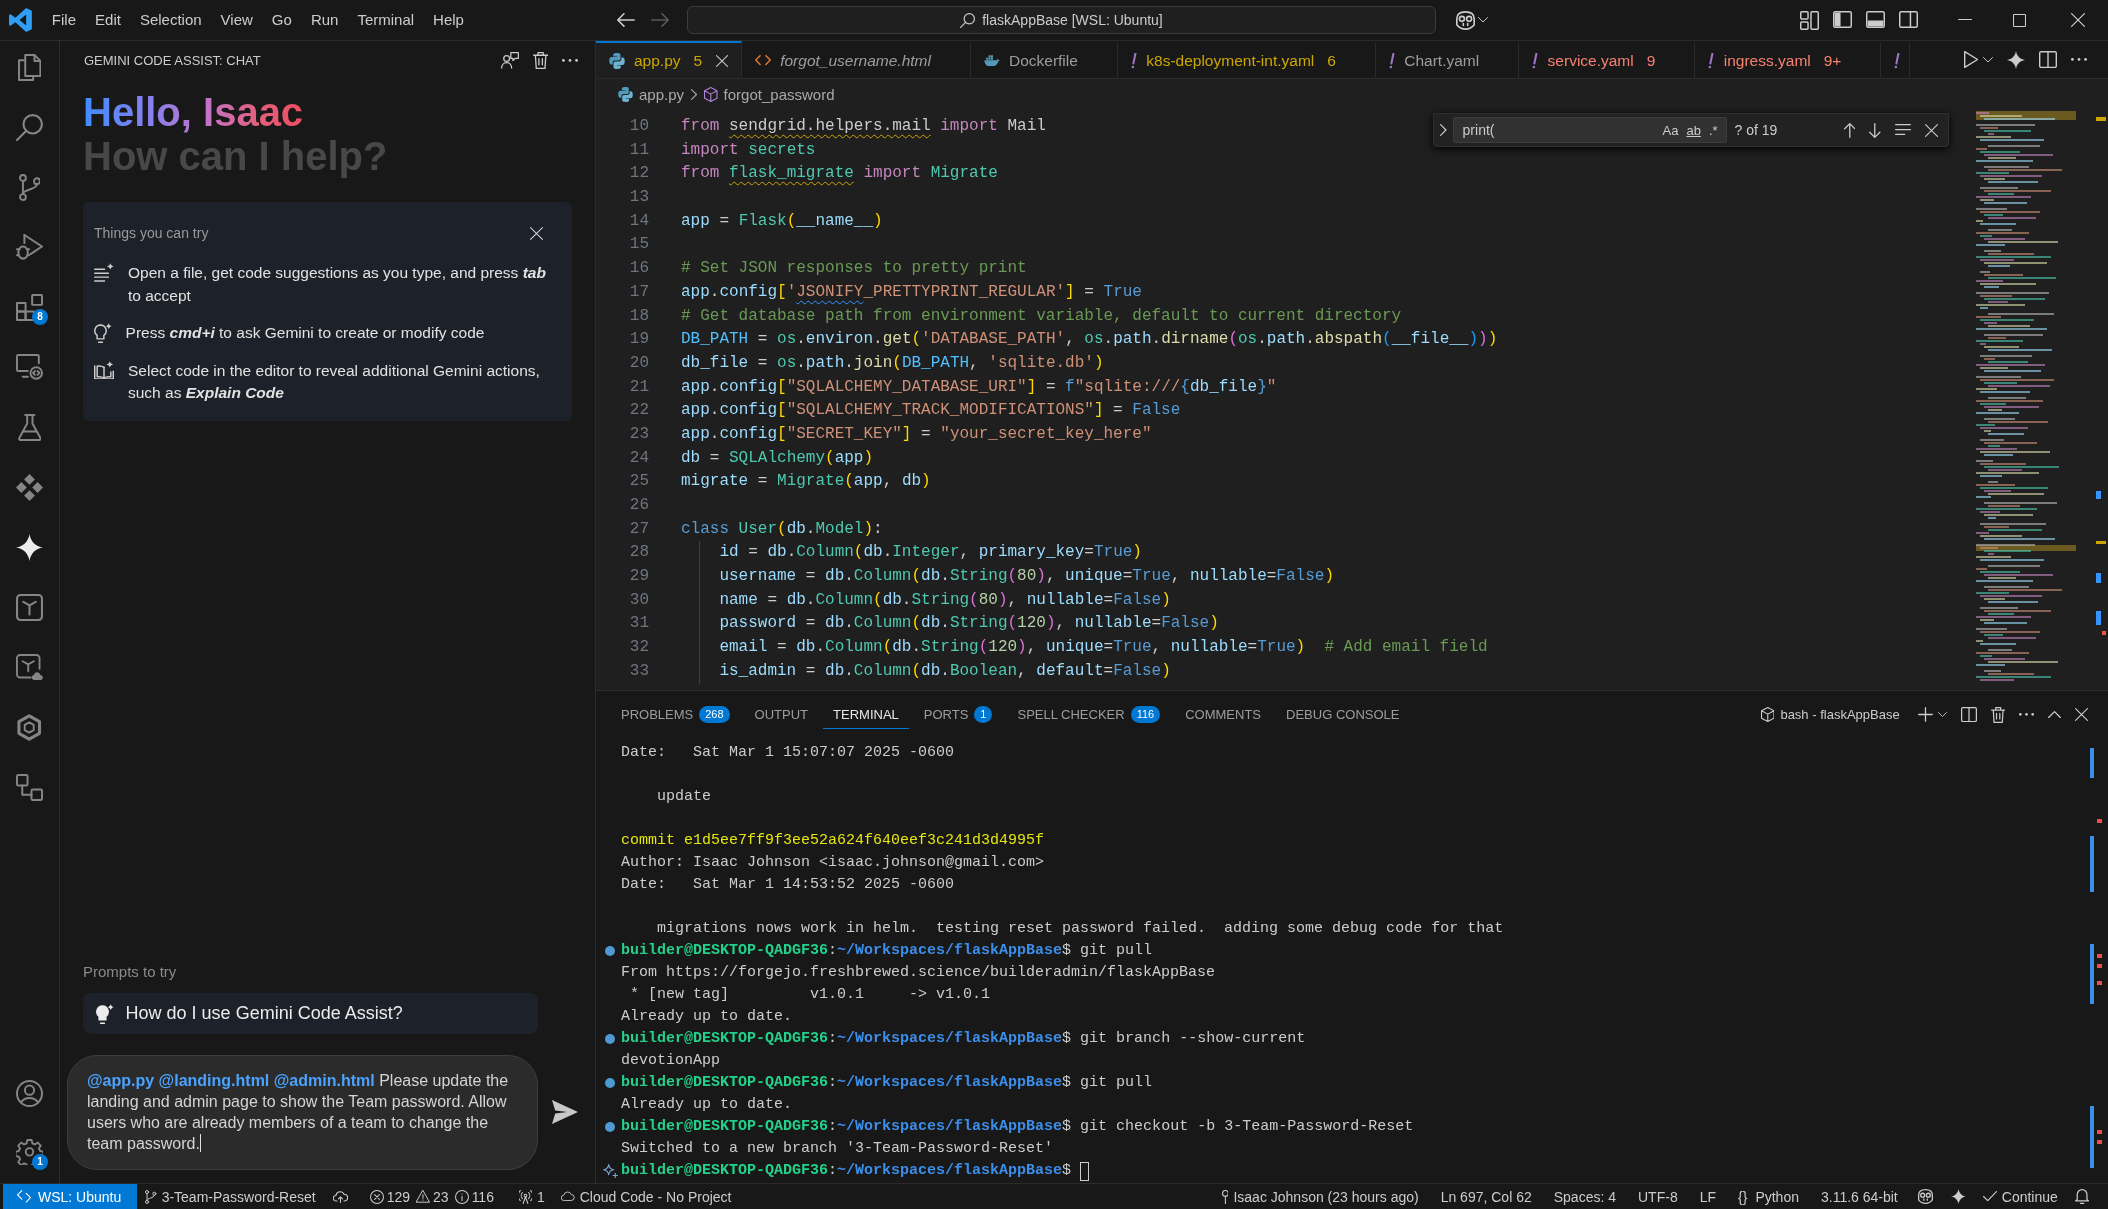  I want to click on hexagon-ring-icon, so click(29, 727).